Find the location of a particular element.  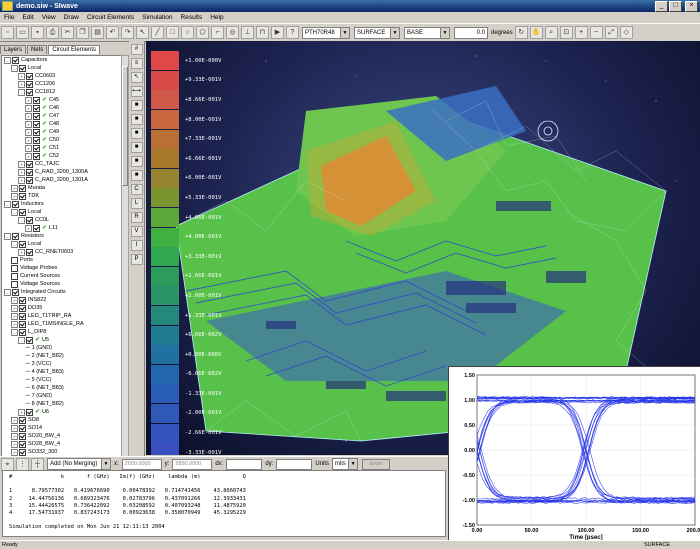

tree-item: + ✔ C47 is located at coordinates (62, 116).